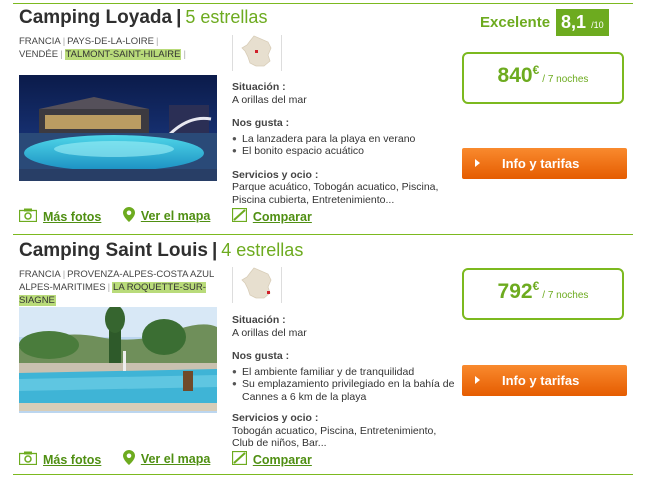 The width and height of the screenshot is (663, 482). Describe the element at coordinates (123, 54) in the screenshot. I see `location-town: TALMONT-SAINT-HILAIRE` at that location.